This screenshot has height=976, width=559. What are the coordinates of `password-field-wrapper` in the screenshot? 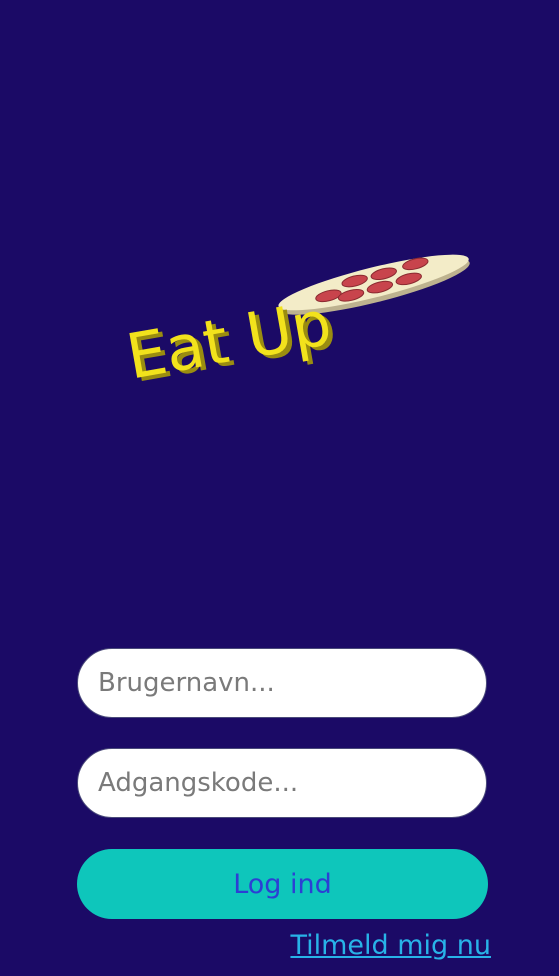 It's located at (282, 783).